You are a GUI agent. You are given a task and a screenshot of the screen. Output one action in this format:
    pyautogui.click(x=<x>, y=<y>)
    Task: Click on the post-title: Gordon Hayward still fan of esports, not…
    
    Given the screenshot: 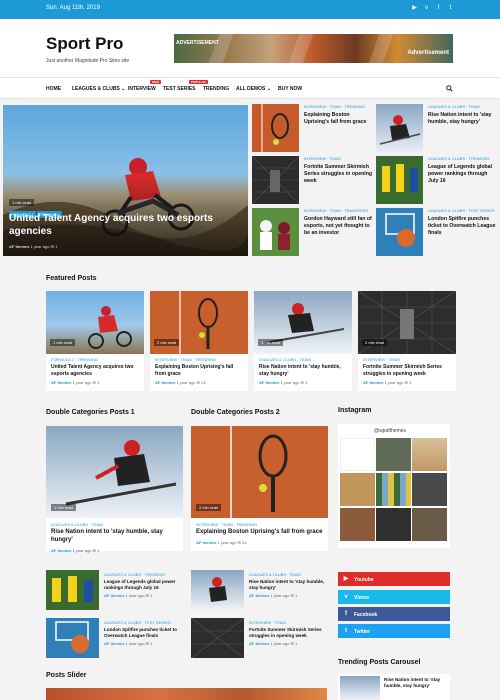 What is the action you would take?
    pyautogui.click(x=339, y=226)
    